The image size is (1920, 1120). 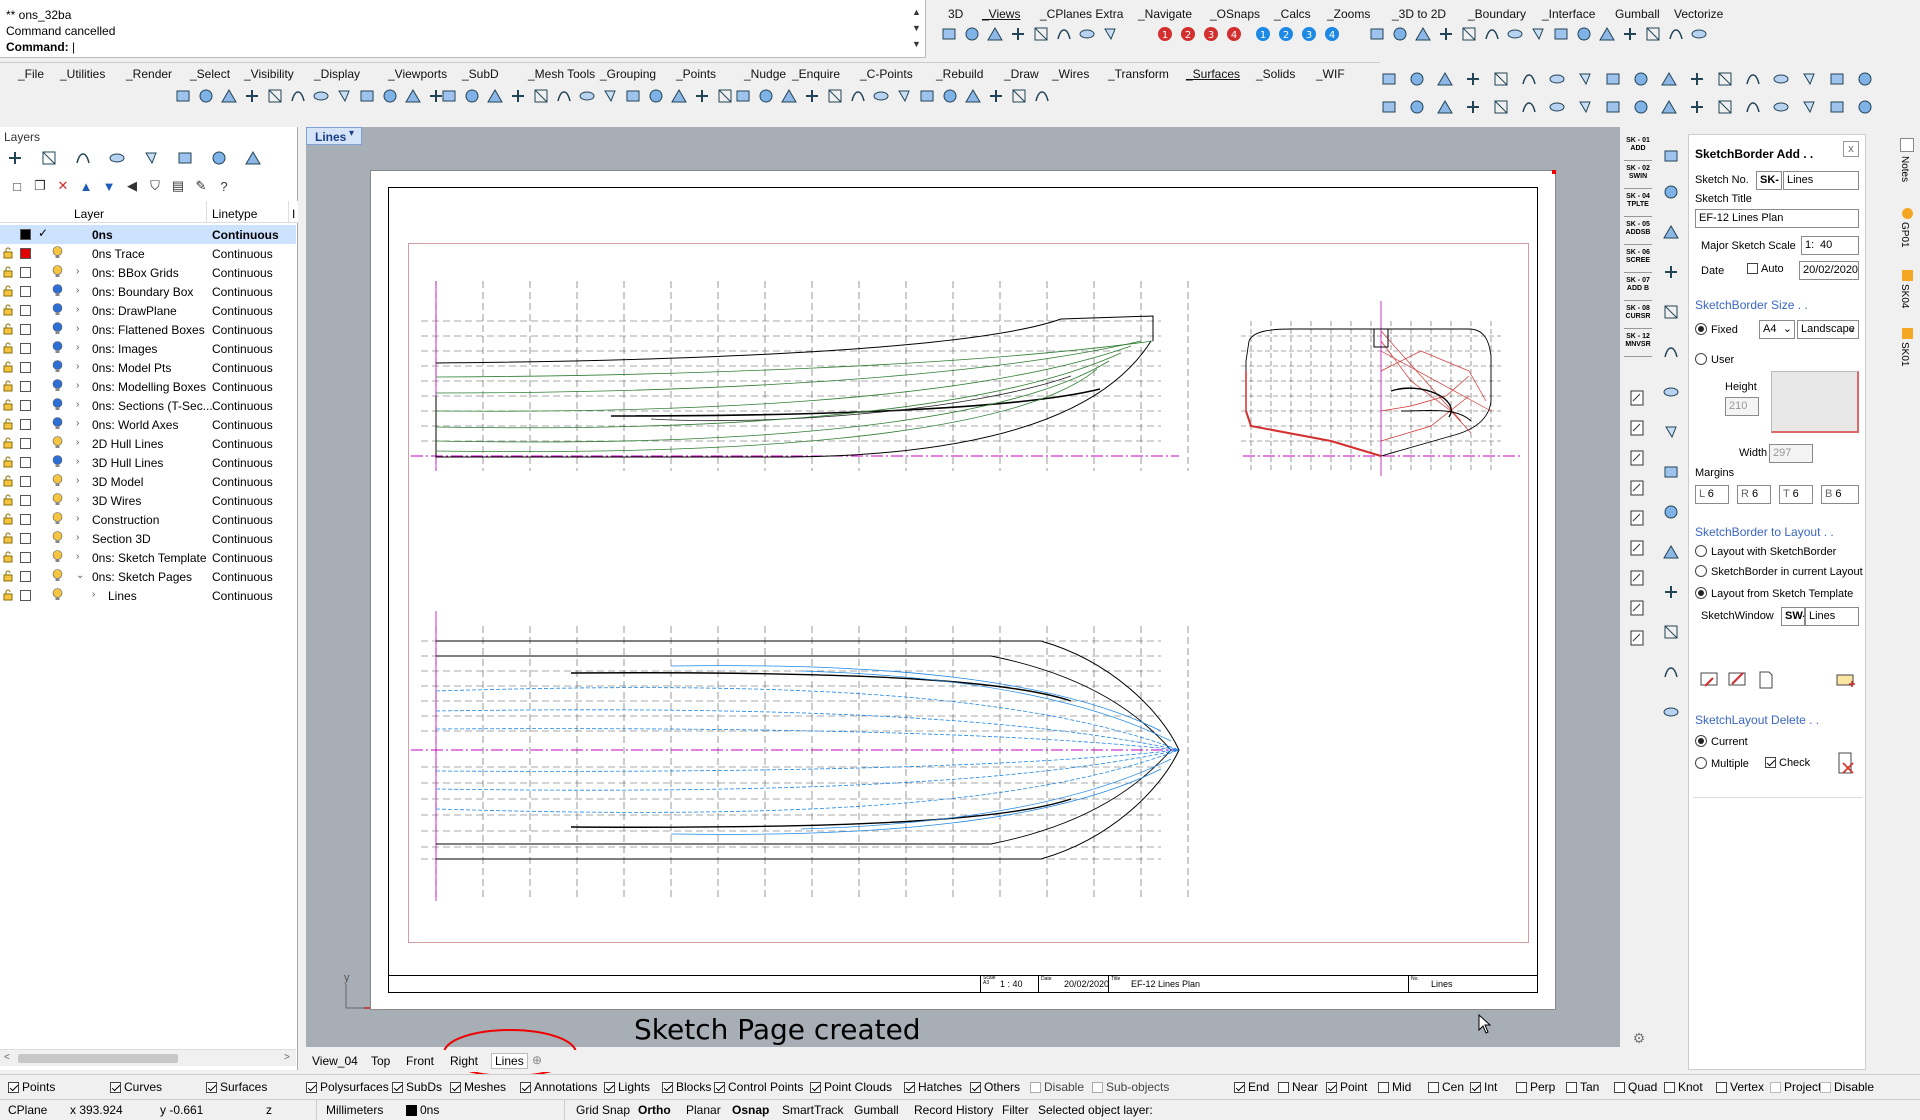 What do you see at coordinates (1064, 34) in the screenshot?
I see `views-tool-6-icon` at bounding box center [1064, 34].